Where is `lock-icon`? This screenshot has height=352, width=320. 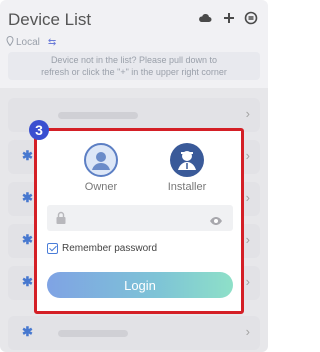
lock-icon is located at coordinates (61, 220).